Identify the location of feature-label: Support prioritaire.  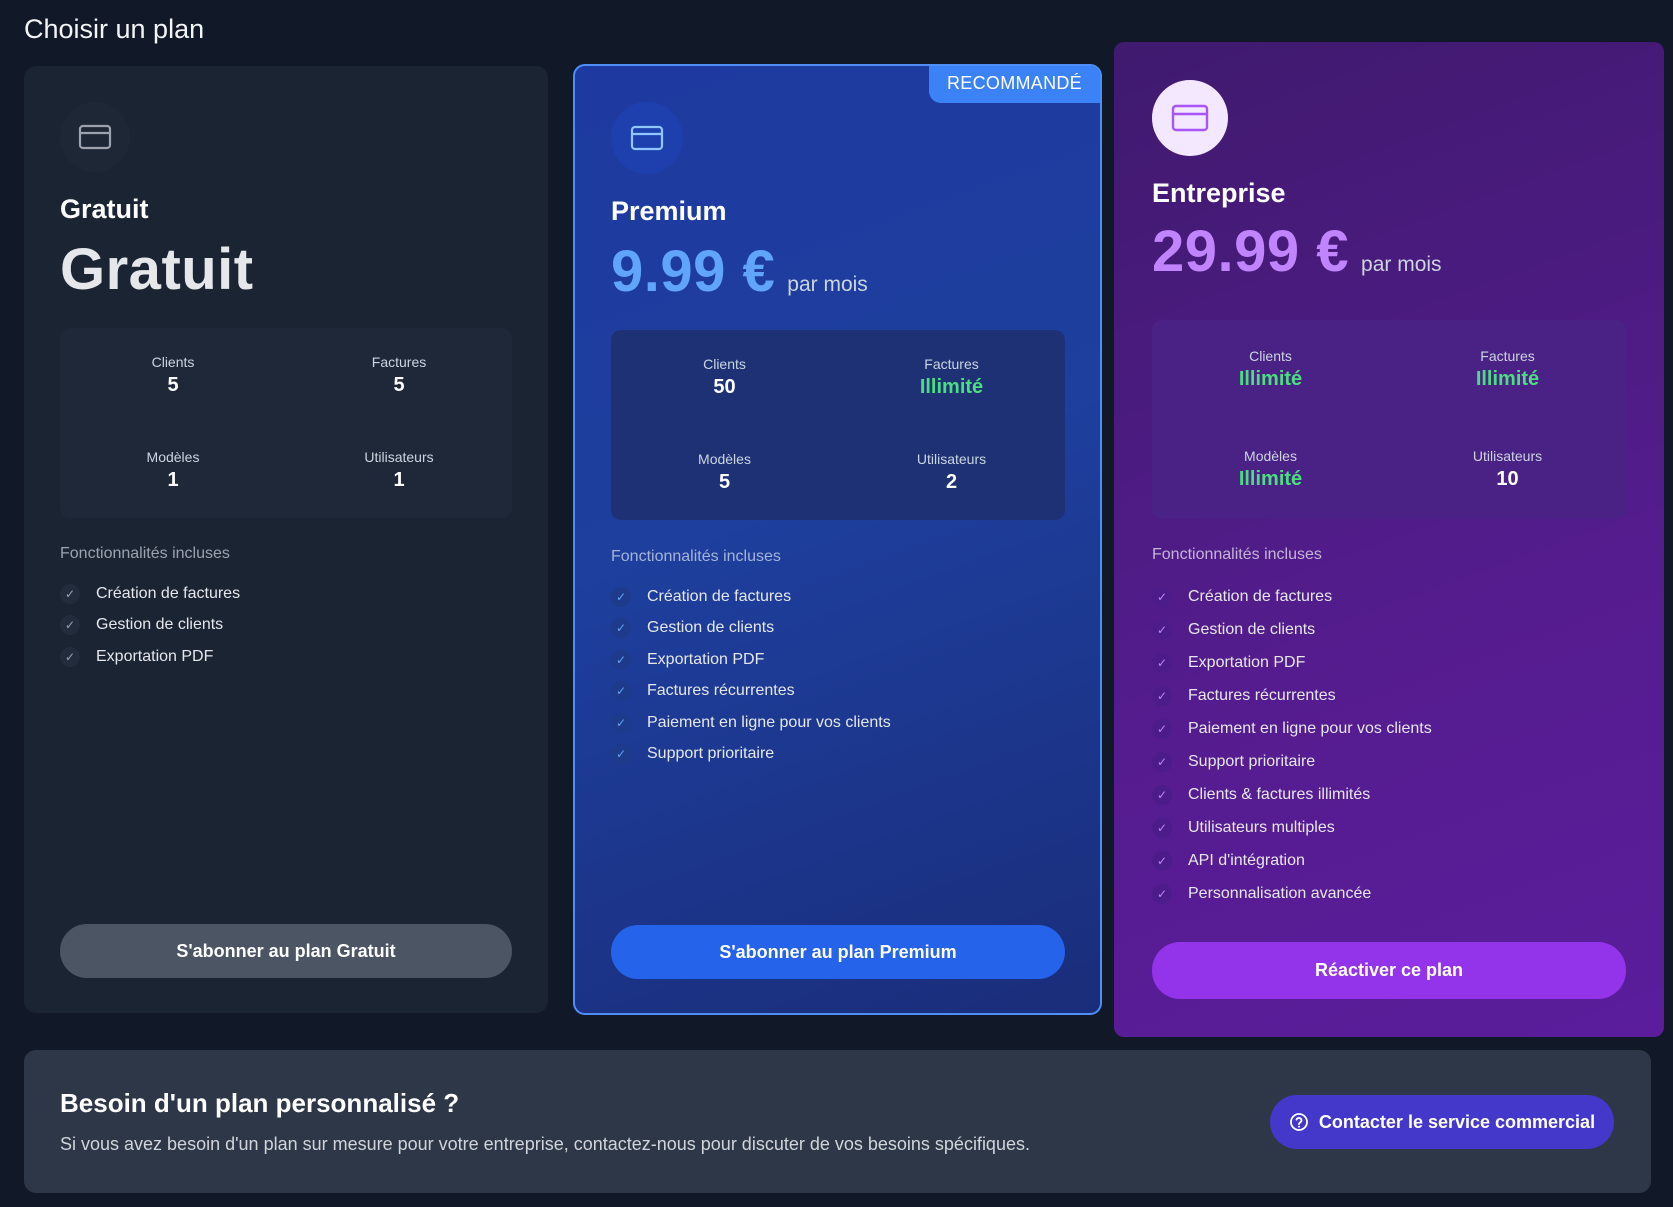
(1252, 761).